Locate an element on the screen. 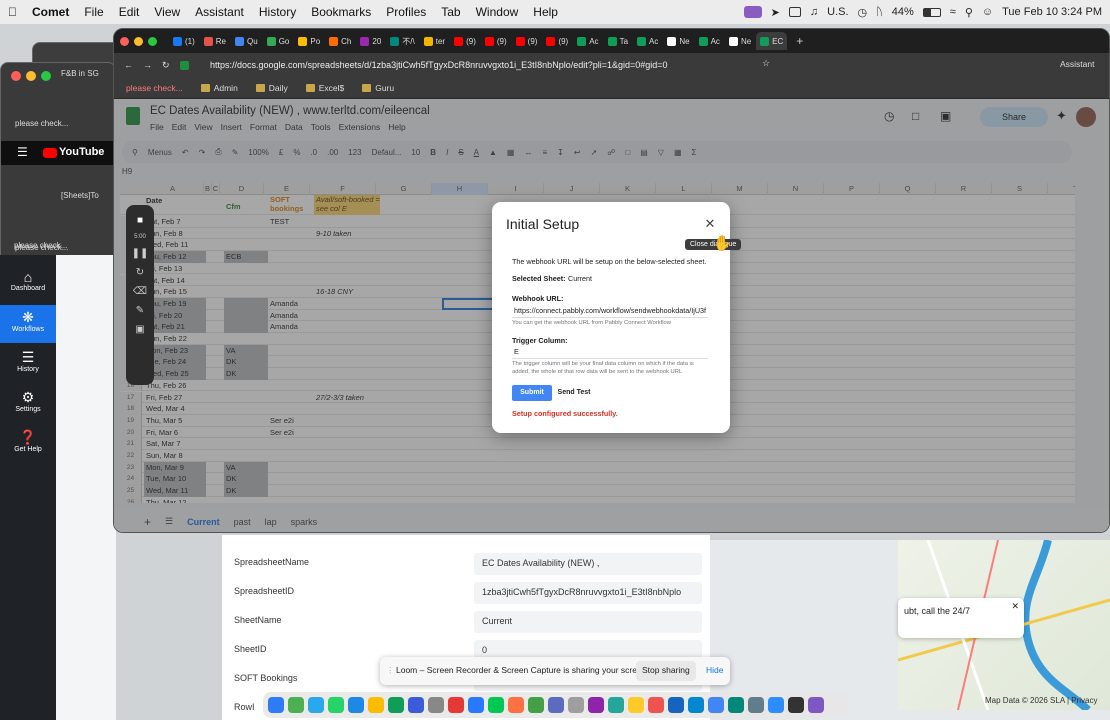 The image size is (1110, 720). browser-tab: 不/\ is located at coordinates (402, 41).